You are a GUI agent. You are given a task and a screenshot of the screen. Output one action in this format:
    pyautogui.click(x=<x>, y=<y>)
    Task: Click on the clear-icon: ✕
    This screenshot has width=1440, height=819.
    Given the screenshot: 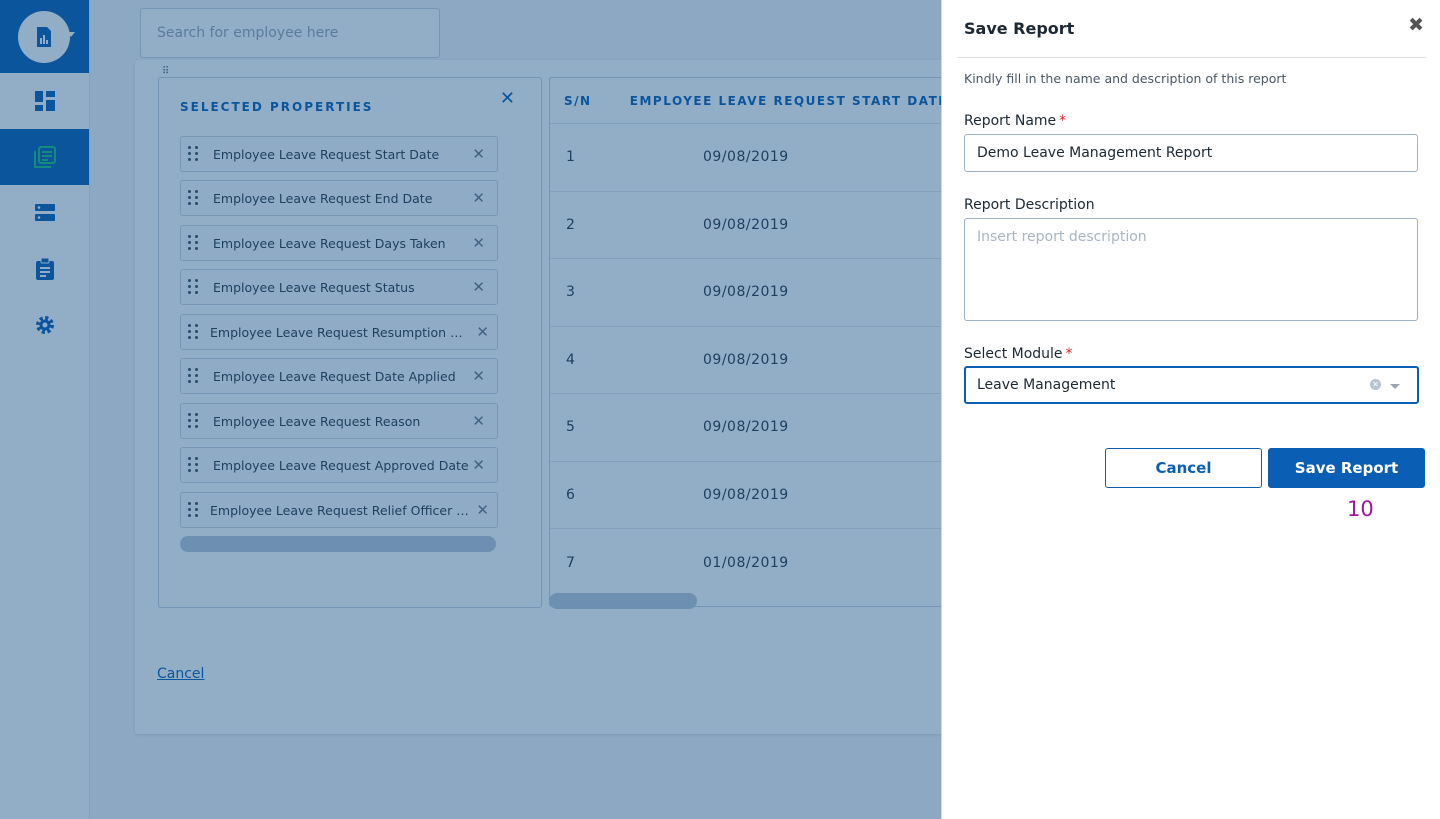 What is the action you would take?
    pyautogui.click(x=1375, y=384)
    